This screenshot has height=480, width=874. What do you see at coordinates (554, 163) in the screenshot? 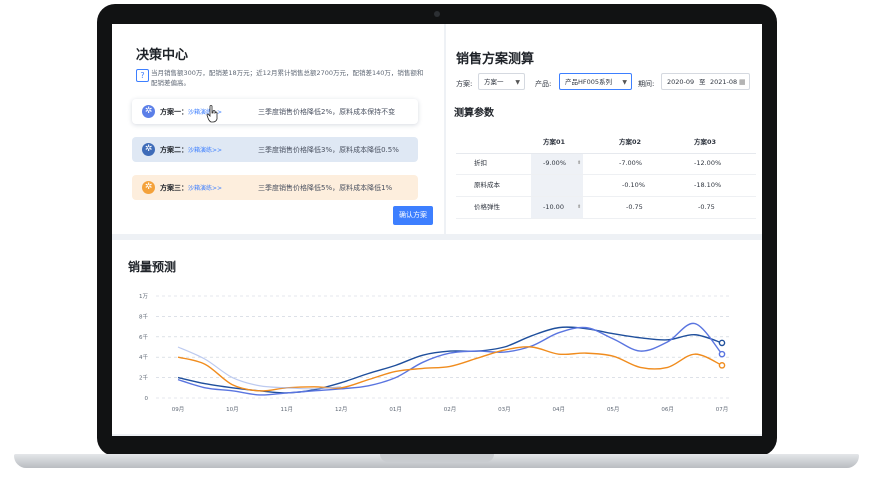
I see `param-input: -9.00%` at bounding box center [554, 163].